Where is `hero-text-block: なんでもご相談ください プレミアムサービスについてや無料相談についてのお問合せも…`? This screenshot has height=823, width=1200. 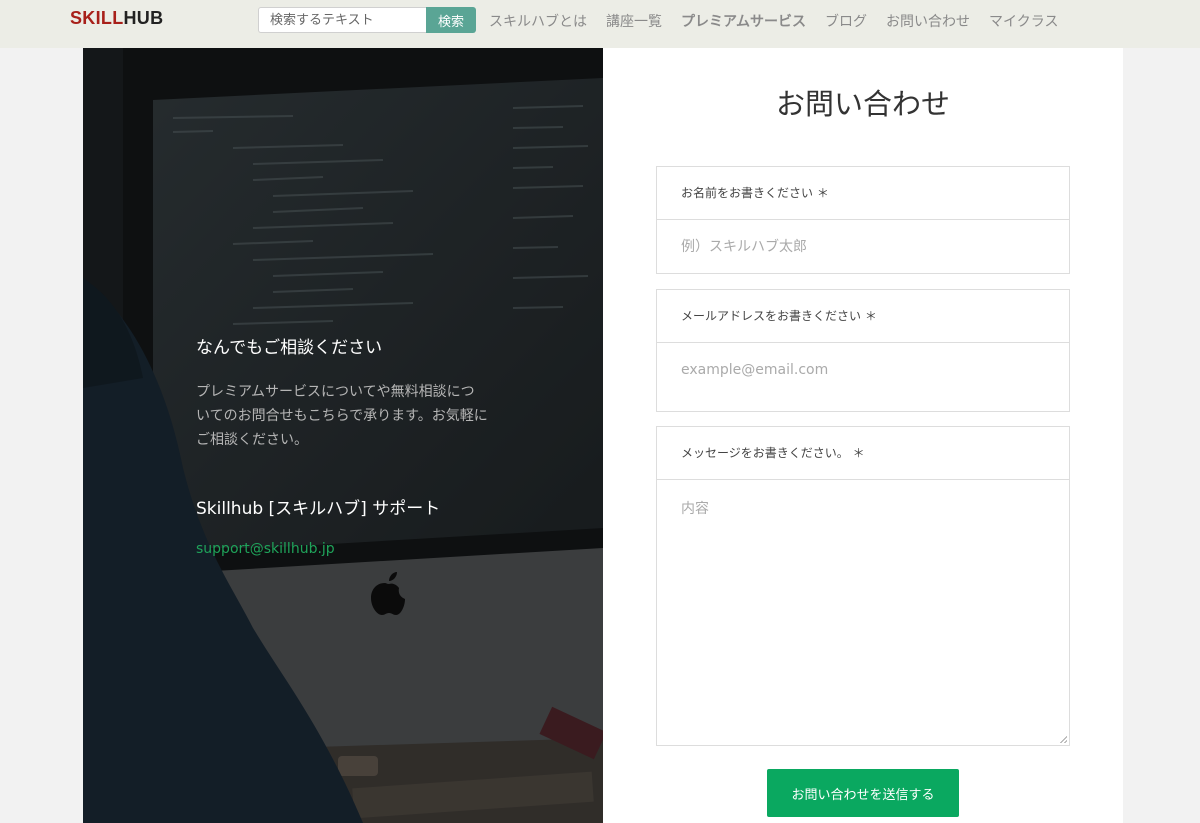
hero-text-block: なんでもご相談ください プレミアムサービスについてや無料相談についてのお問合せも… is located at coordinates (346, 445).